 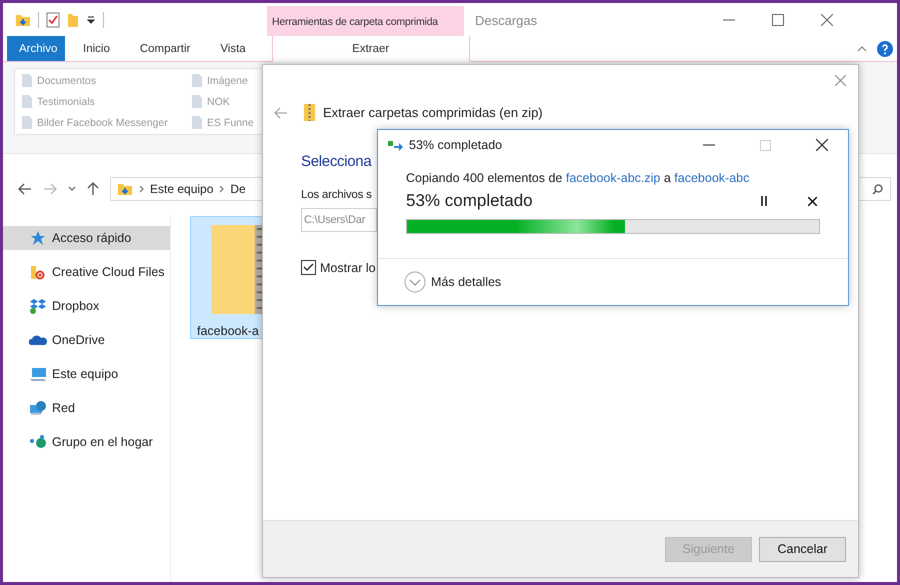 I want to click on homegroup-icon, so click(x=38, y=442).